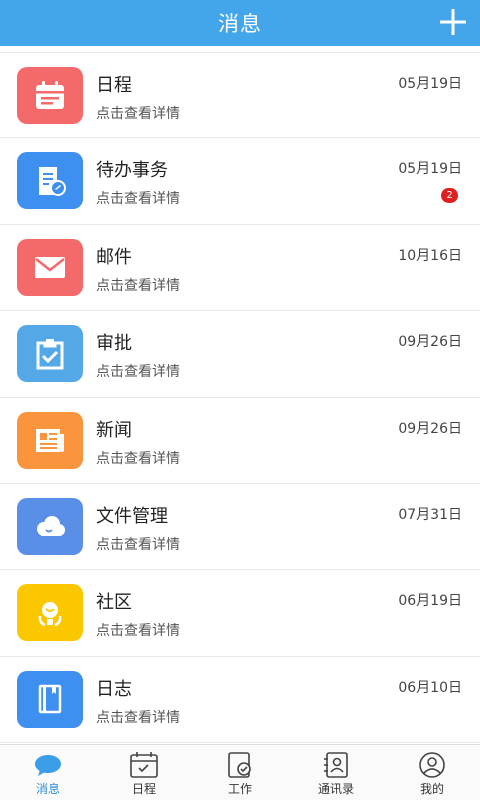 The width and height of the screenshot is (480, 800). What do you see at coordinates (240, 268) in the screenshot?
I see `message-item-mail: 邮件 点击查看详情 10月16日` at bounding box center [240, 268].